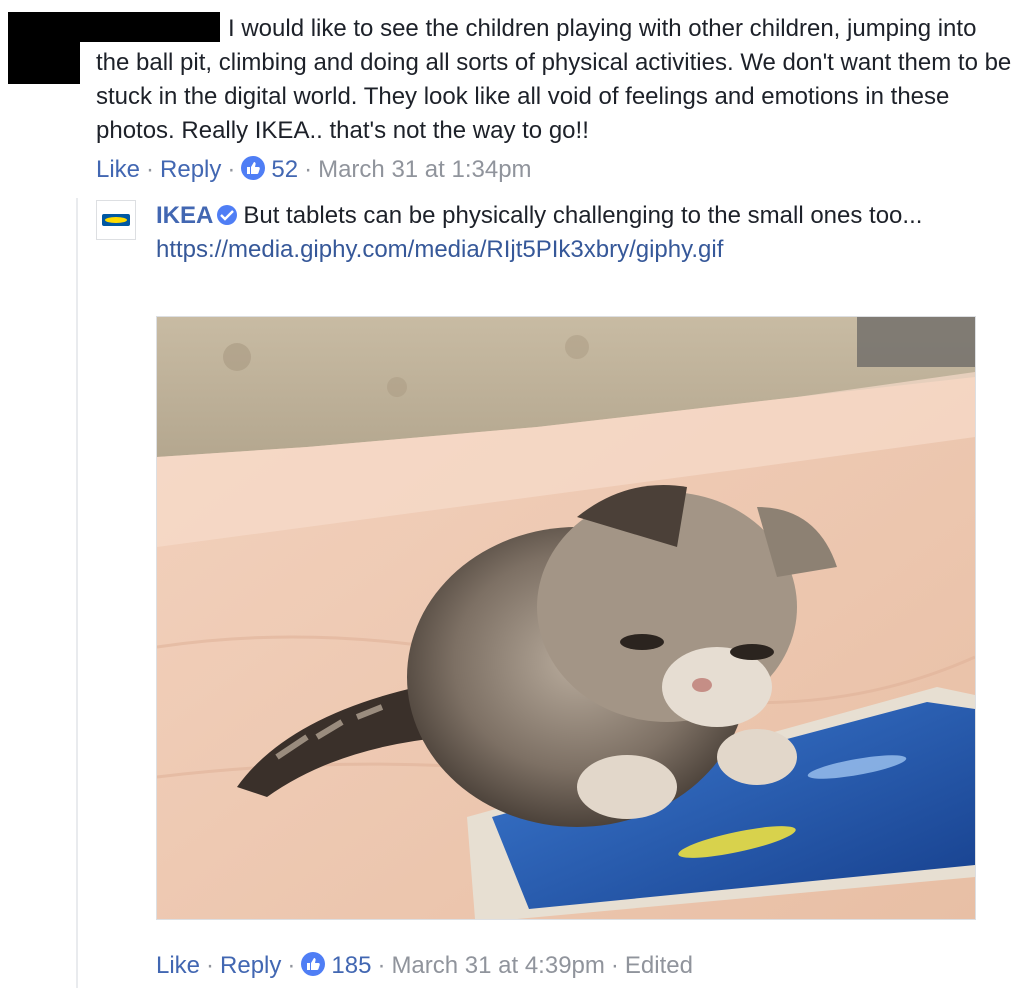 The height and width of the screenshot is (988, 1024). What do you see at coordinates (77, 593) in the screenshot?
I see `reply-thread-line` at bounding box center [77, 593].